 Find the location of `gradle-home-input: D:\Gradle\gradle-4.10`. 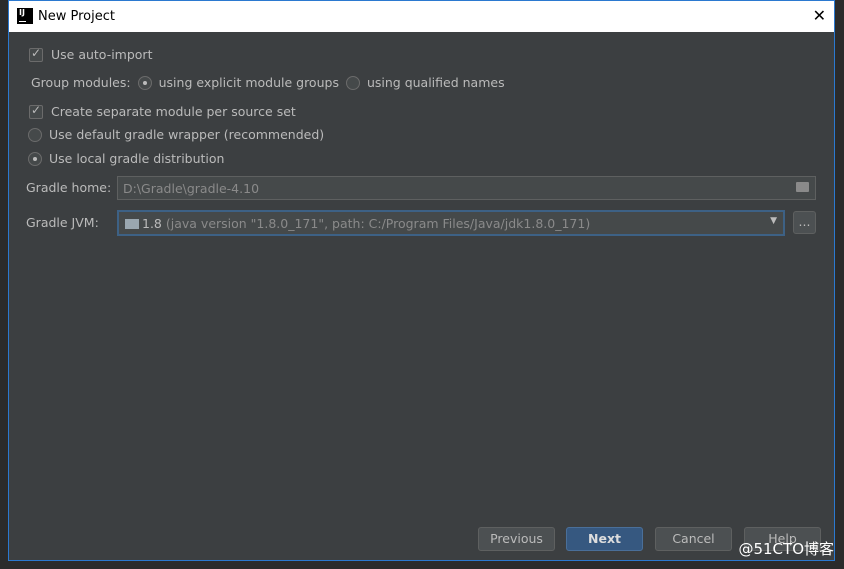

gradle-home-input: D:\Gradle\gradle-4.10 is located at coordinates (466, 188).